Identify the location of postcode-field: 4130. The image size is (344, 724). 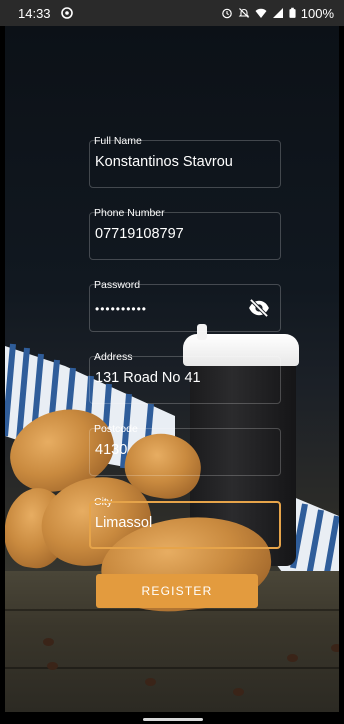
(185, 452).